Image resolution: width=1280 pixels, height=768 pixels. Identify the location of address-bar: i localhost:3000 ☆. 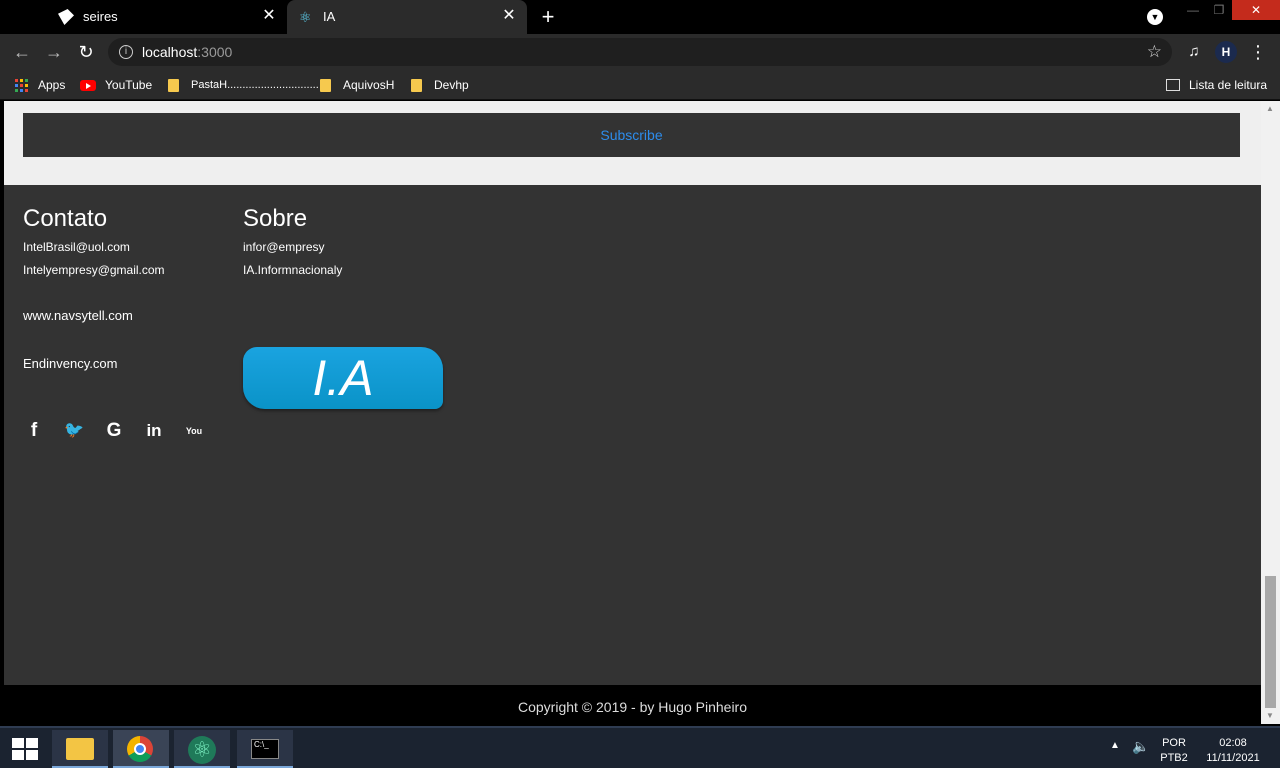
(640, 52).